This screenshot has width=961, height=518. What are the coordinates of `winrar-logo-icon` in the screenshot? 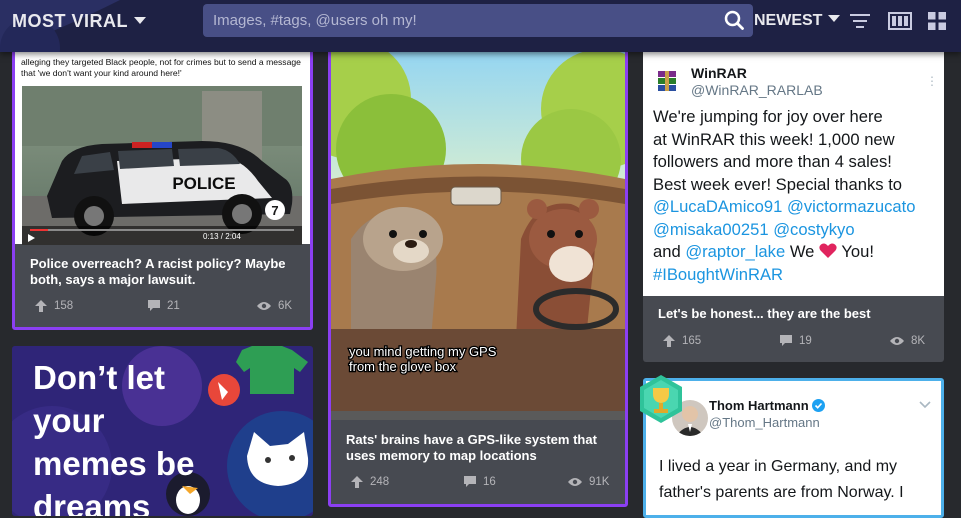 It's located at (667, 81).